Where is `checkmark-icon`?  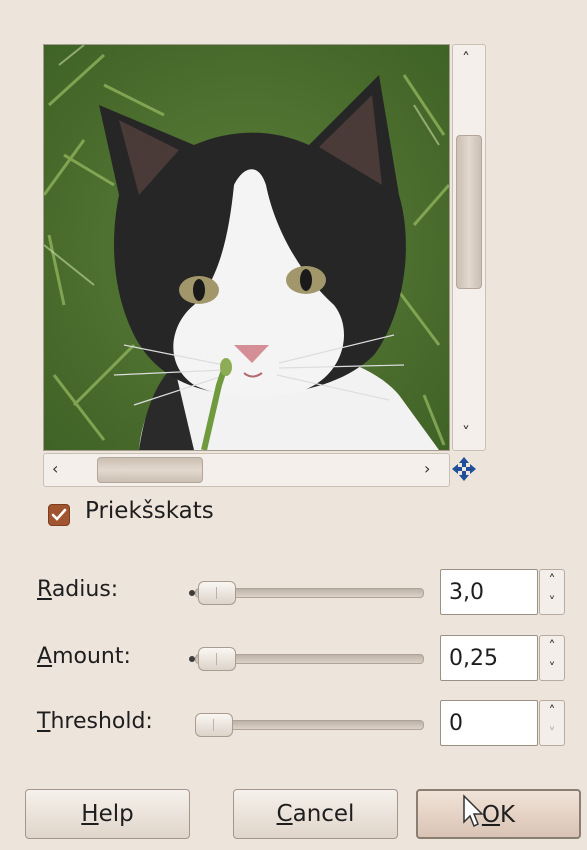 checkmark-icon is located at coordinates (59, 514).